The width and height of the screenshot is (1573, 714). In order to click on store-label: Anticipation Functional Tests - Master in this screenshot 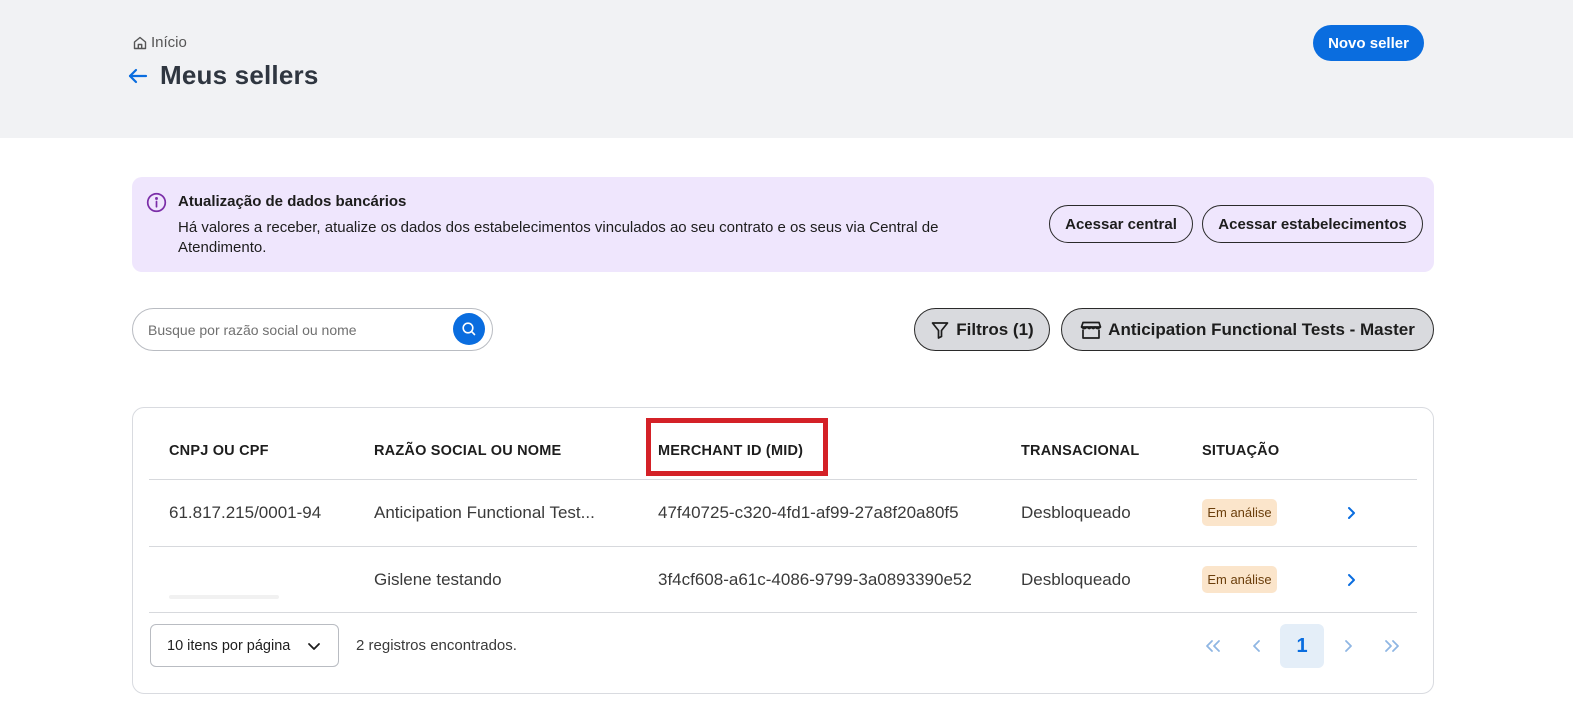, I will do `click(1261, 329)`.